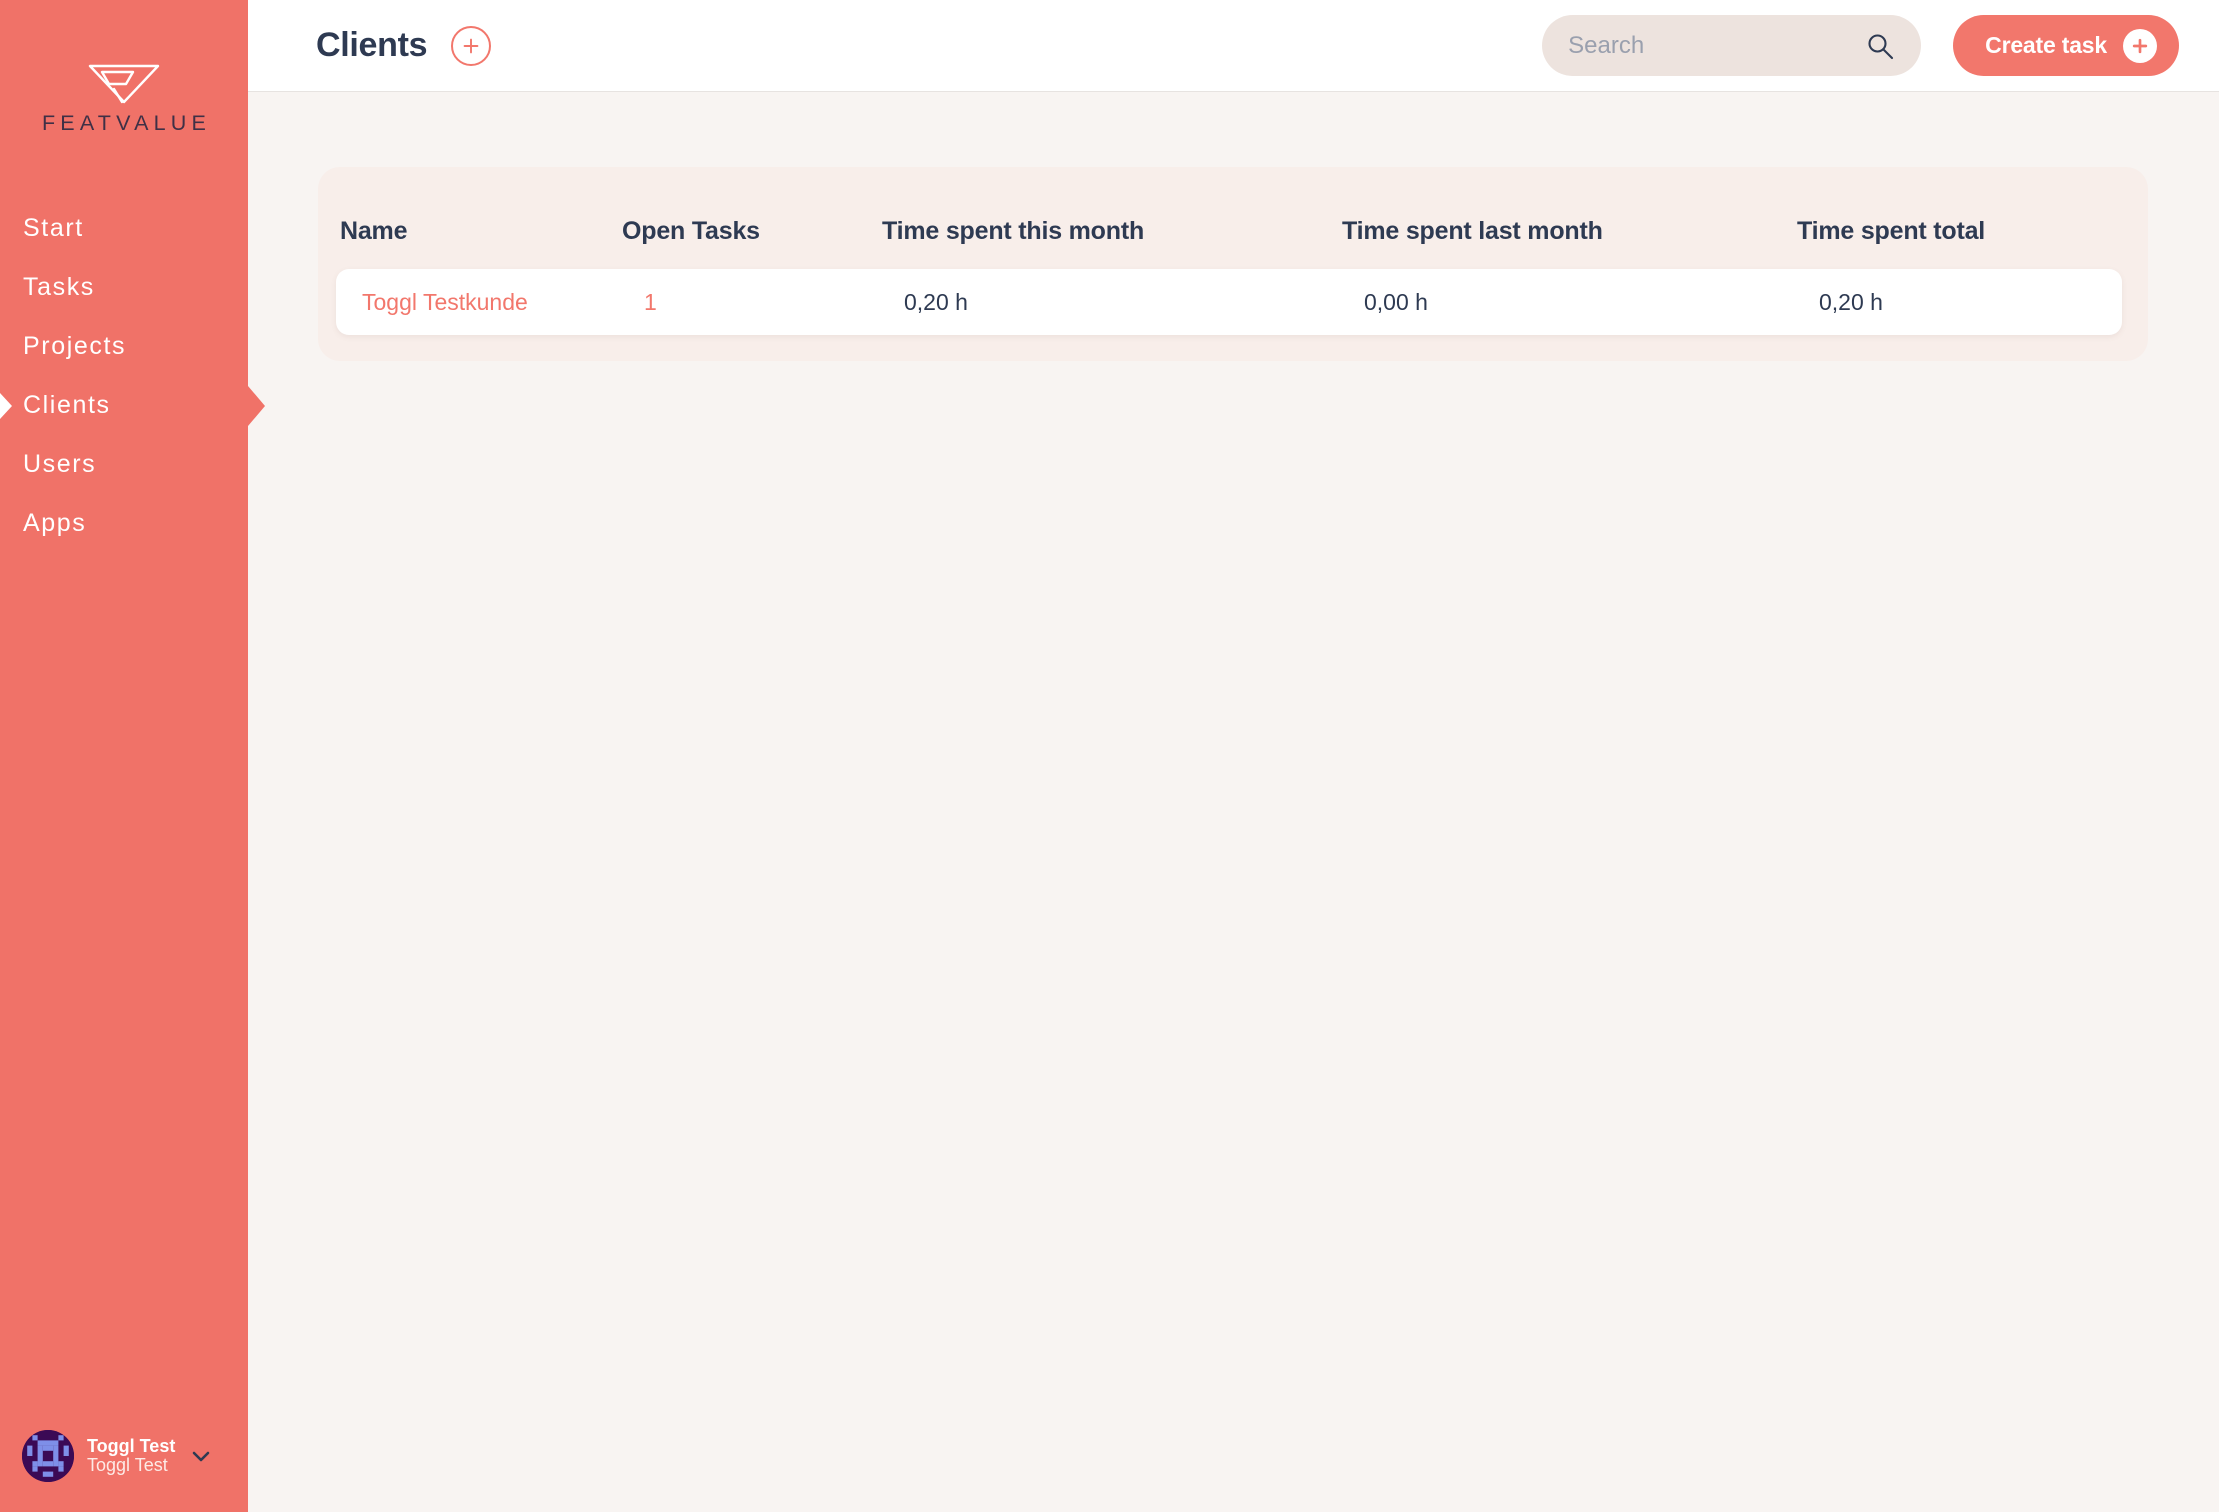 This screenshot has width=2219, height=1512. I want to click on search-input, so click(1717, 45).